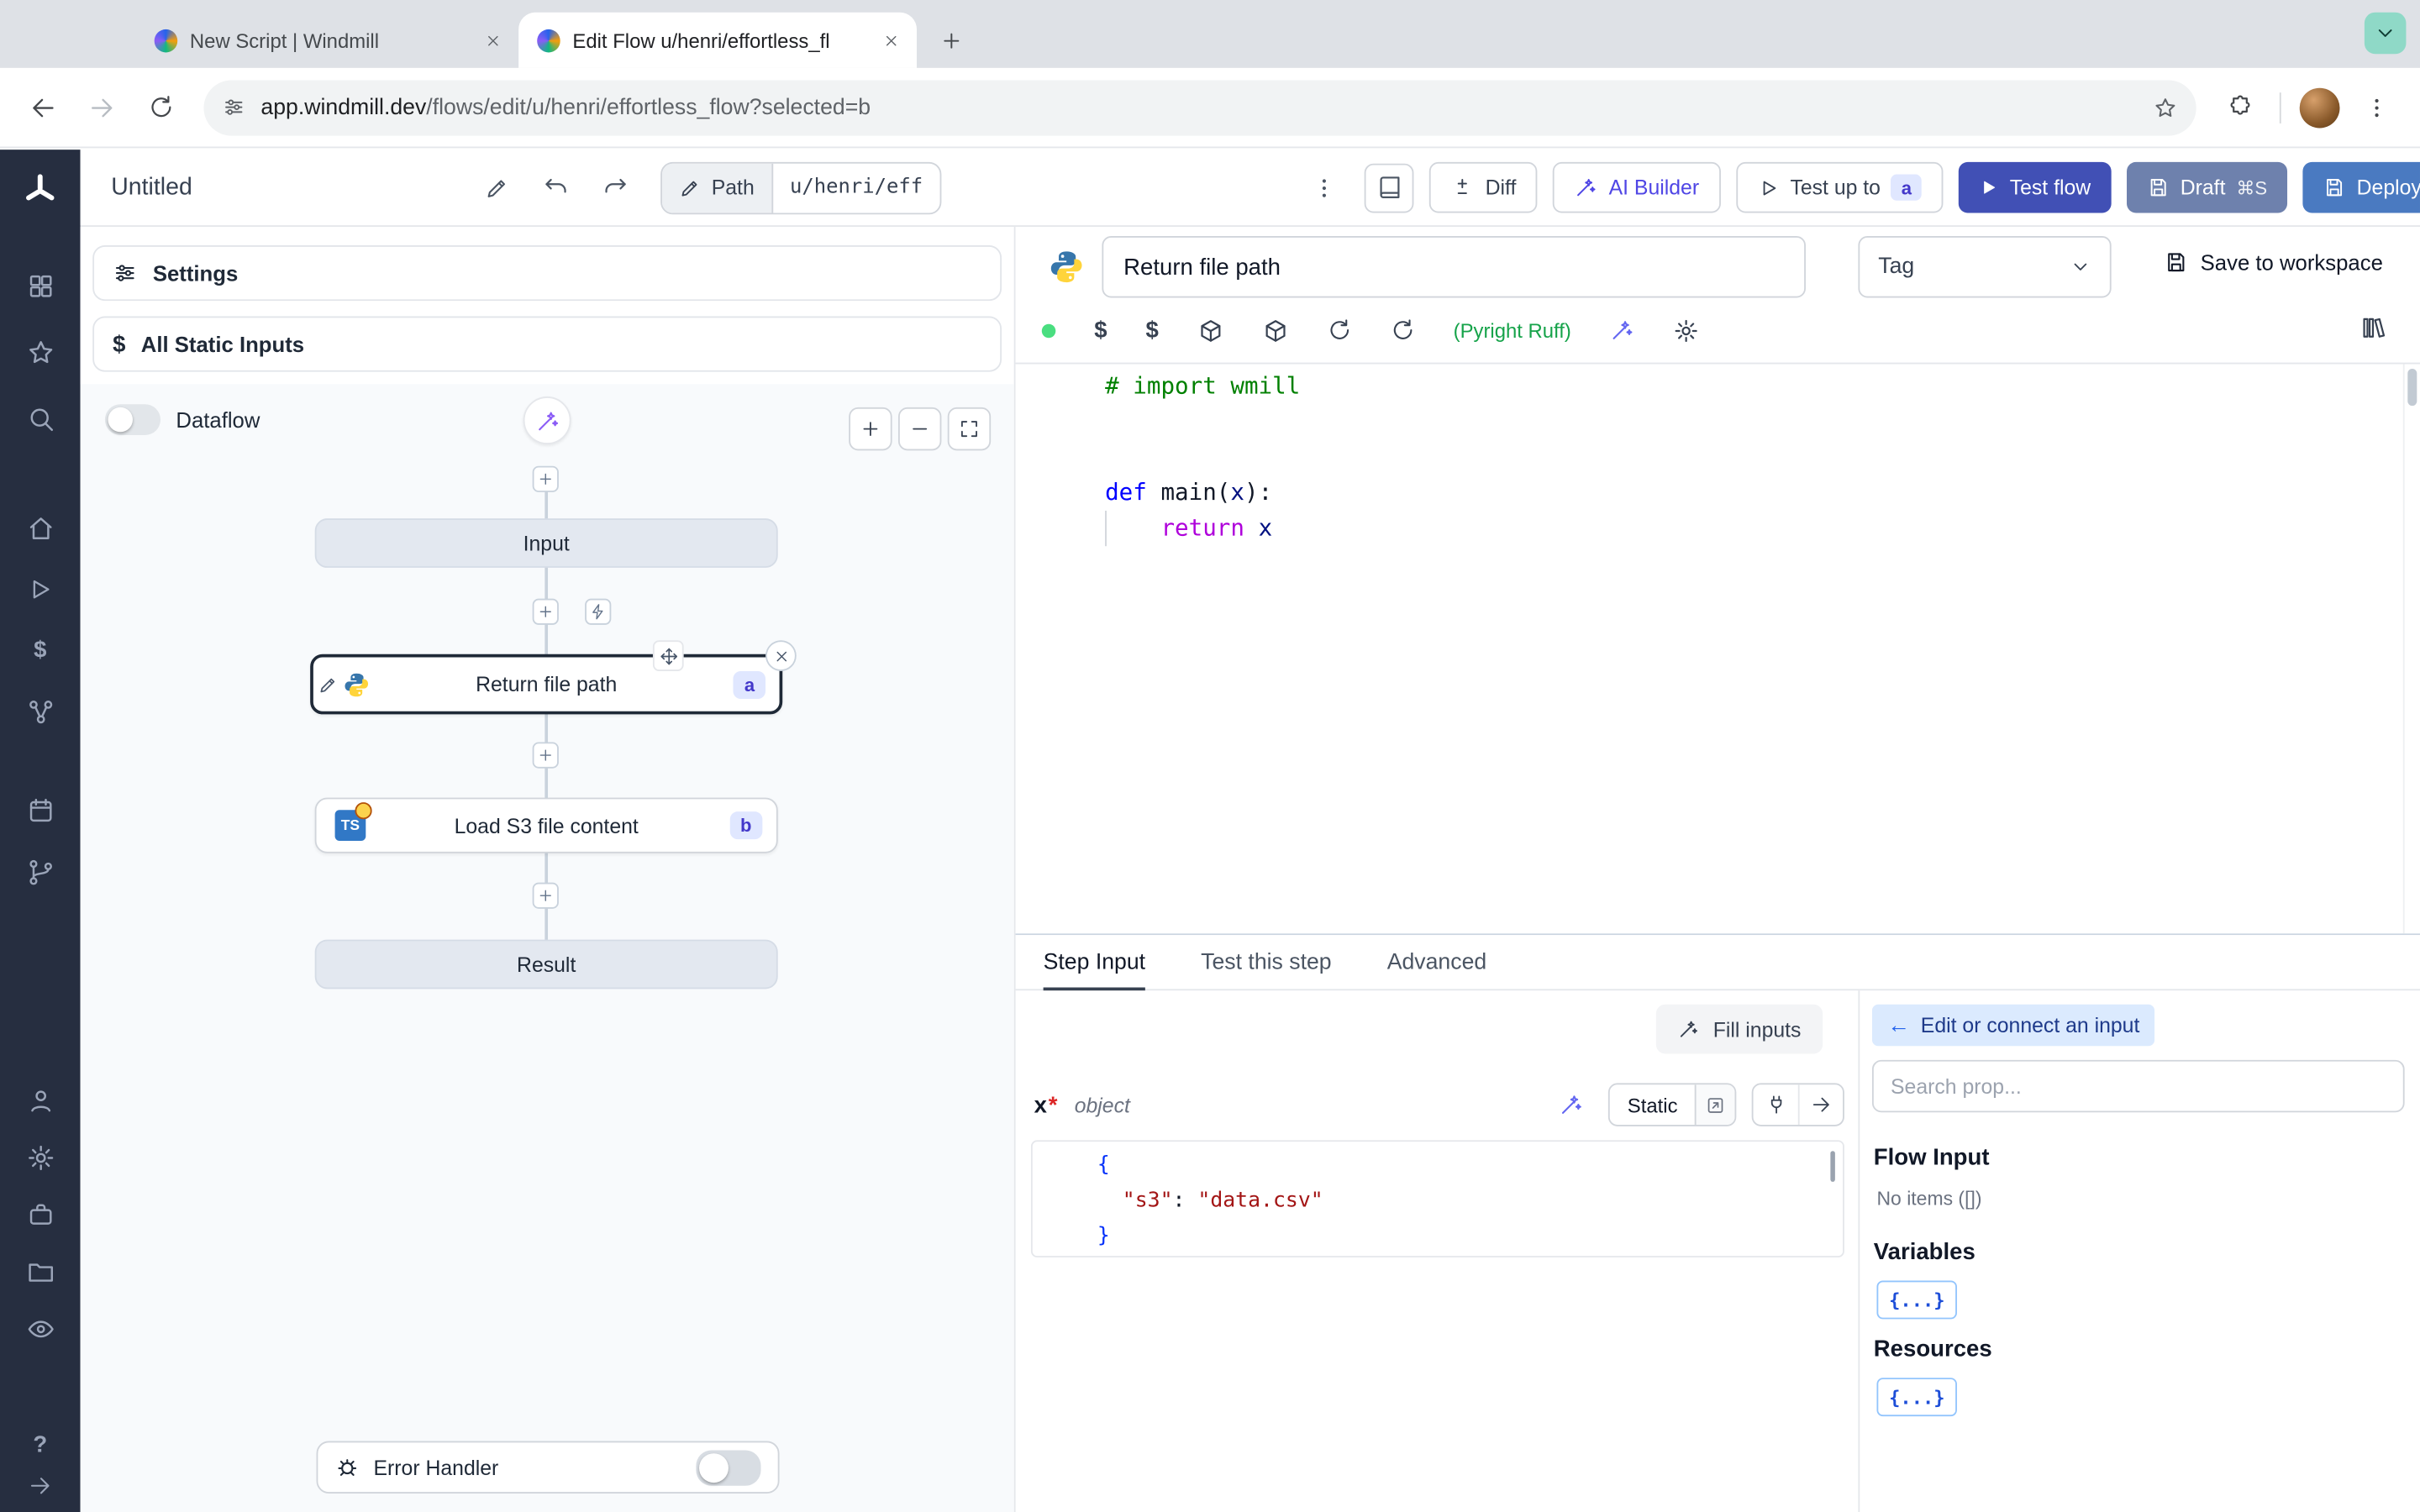 This screenshot has width=2420, height=1512. I want to click on sidebar-collapse-icon, so click(40, 1485).